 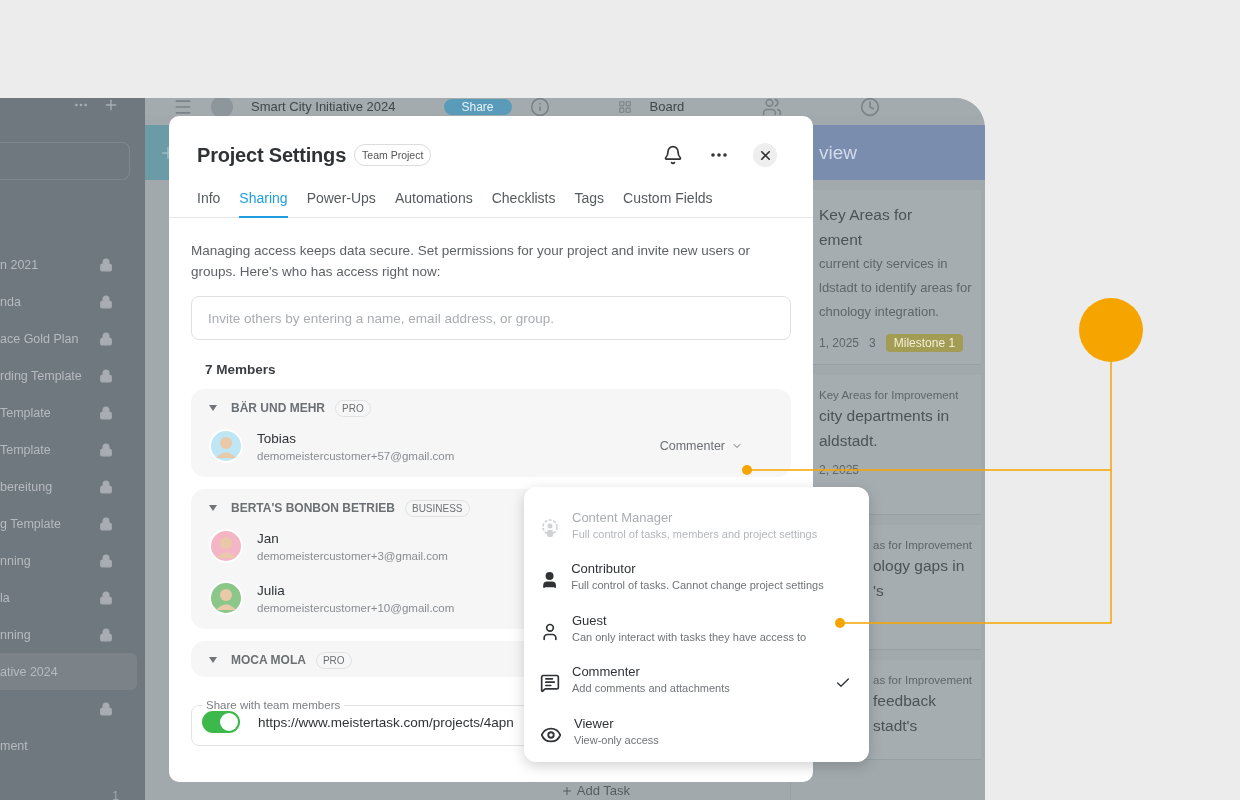 I want to click on group-name: BÄR UND MEHR, so click(x=278, y=408).